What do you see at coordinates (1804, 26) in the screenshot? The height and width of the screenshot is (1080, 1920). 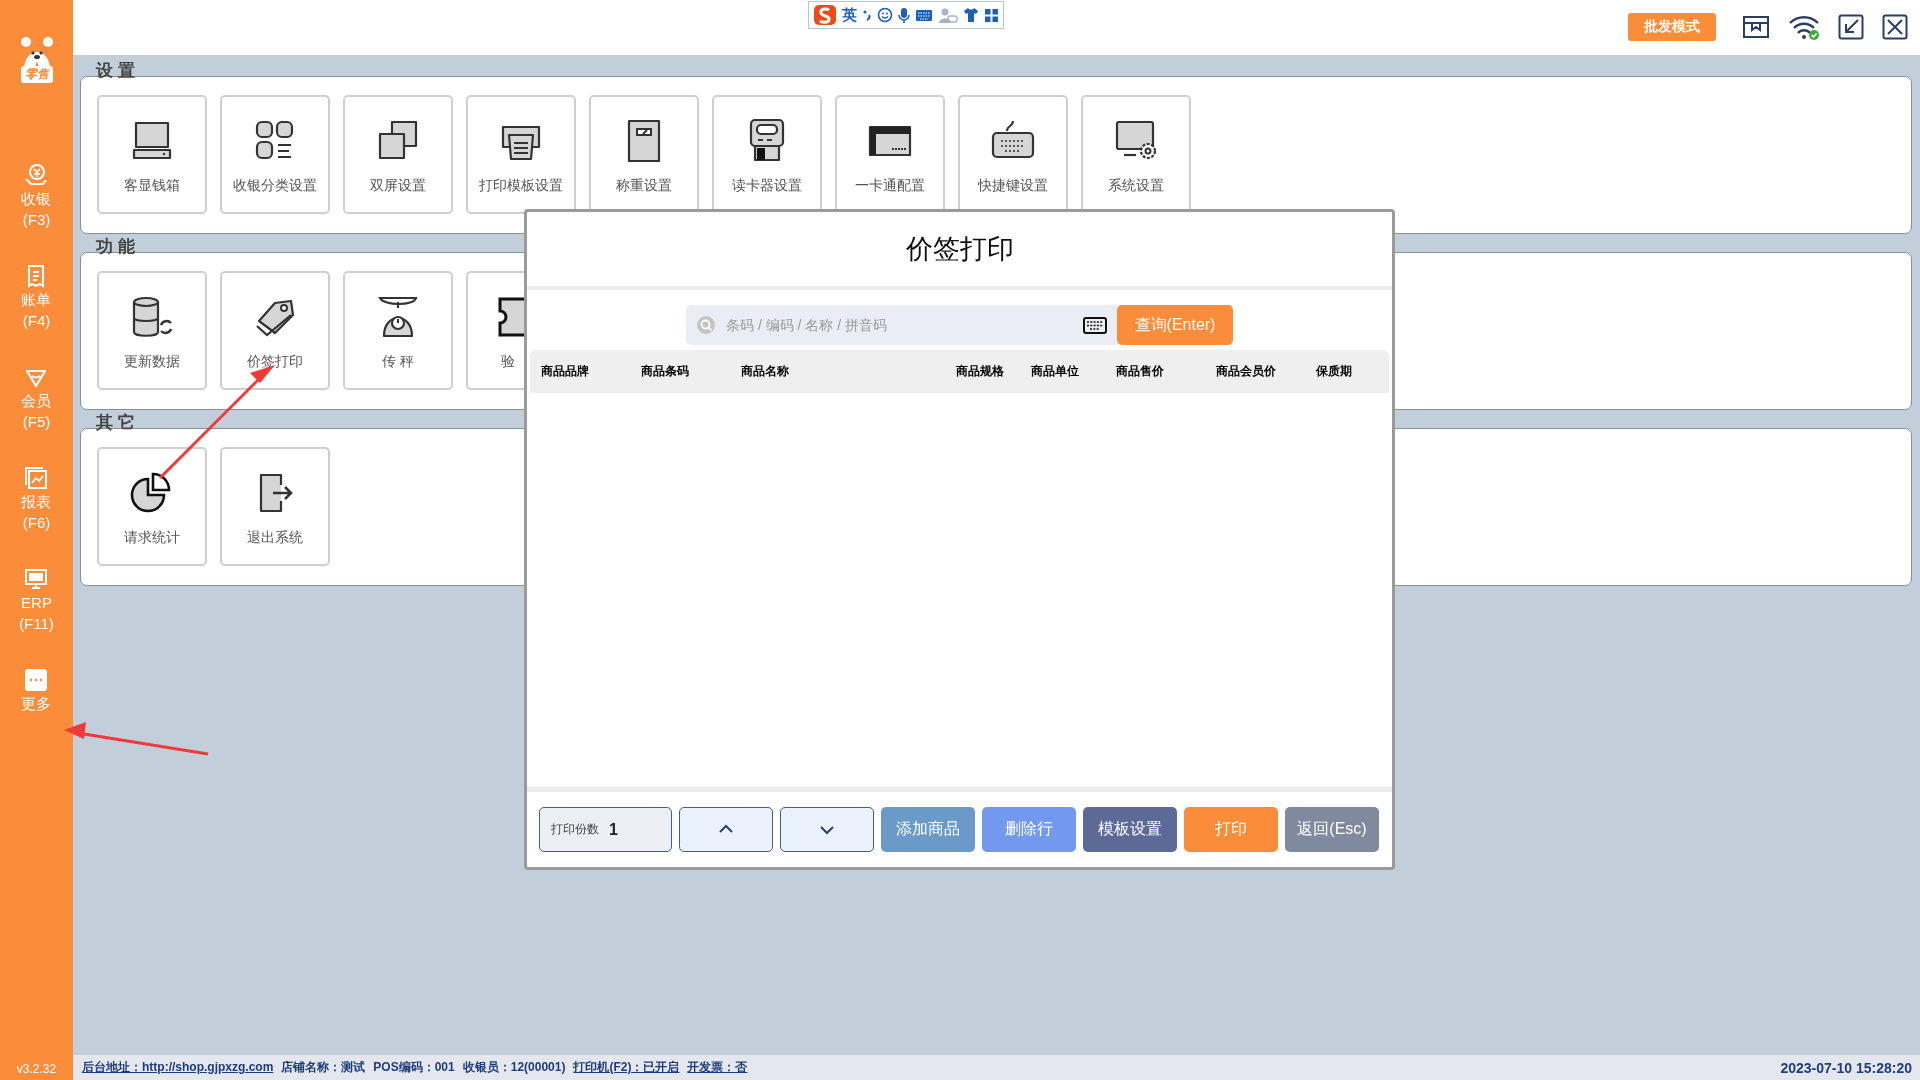 I see `wifi-icon` at bounding box center [1804, 26].